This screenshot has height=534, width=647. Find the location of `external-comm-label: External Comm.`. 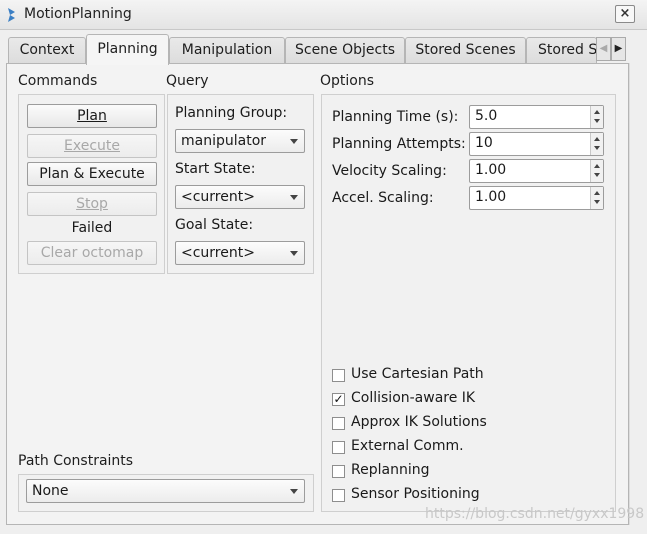

external-comm-label: External Comm. is located at coordinates (407, 446).